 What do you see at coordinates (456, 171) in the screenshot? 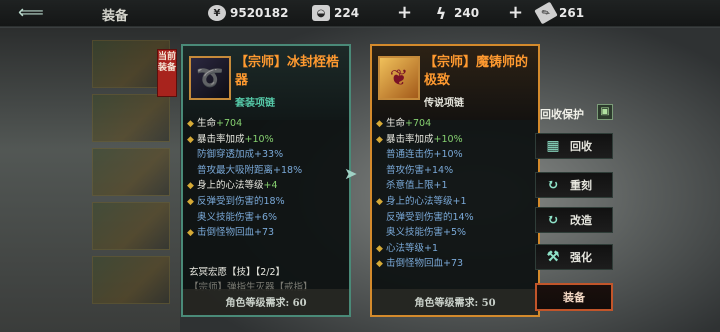
I see `stat-line: 普攻伤害+14%` at bounding box center [456, 171].